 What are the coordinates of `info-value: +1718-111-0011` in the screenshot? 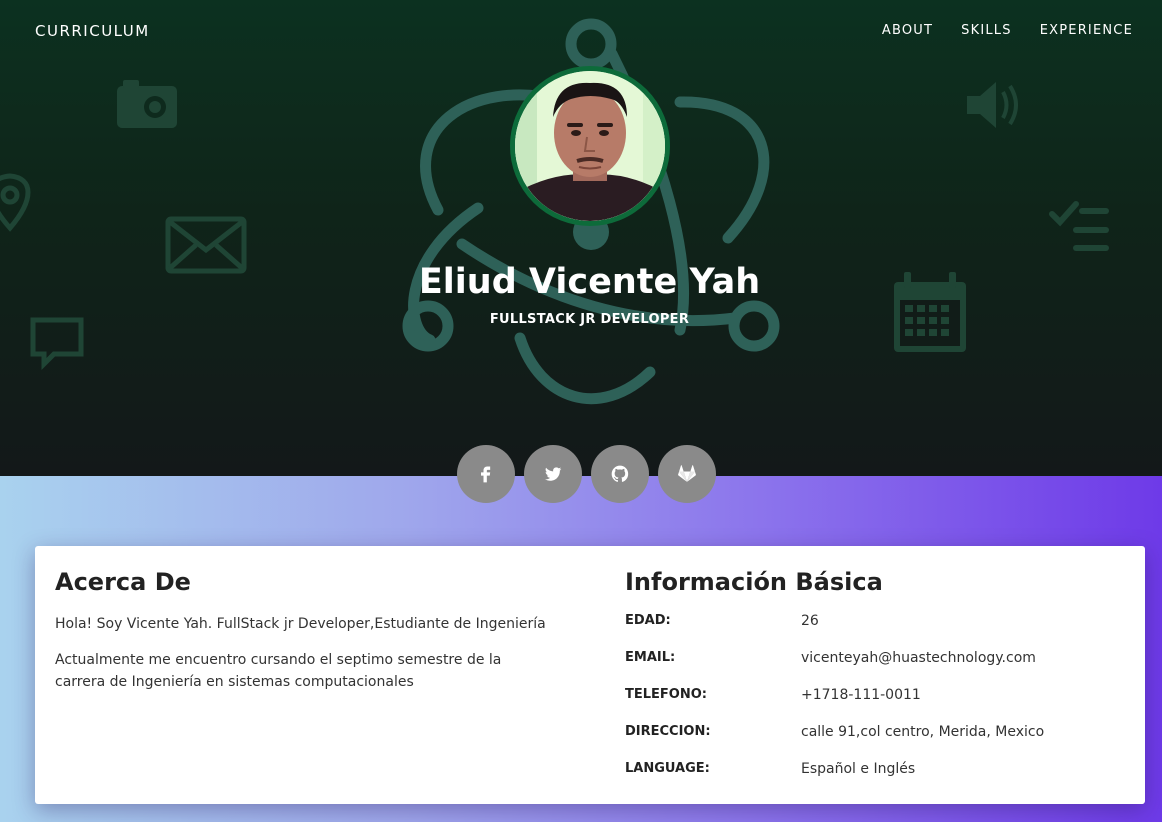 It's located at (861, 695).